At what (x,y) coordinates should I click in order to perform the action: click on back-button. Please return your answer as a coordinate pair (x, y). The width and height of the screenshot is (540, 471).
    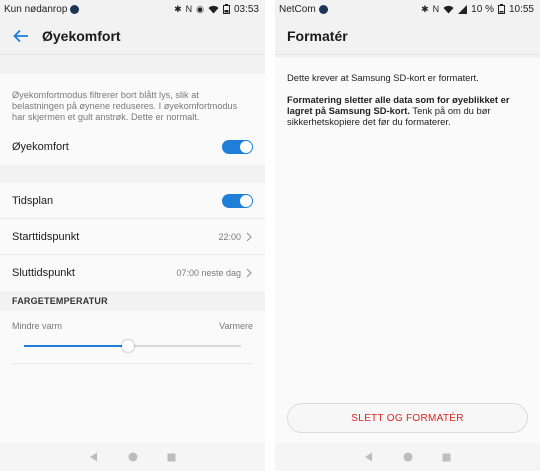
    Looking at the image, I should click on (21, 36).